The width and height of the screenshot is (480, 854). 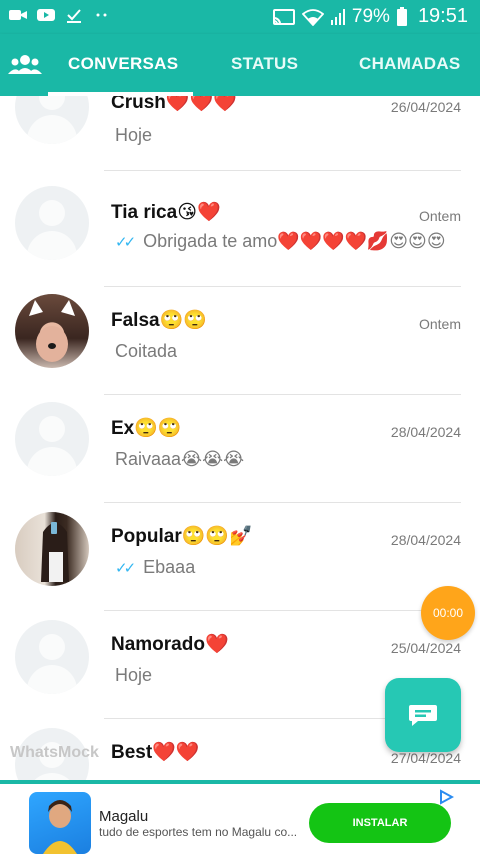 I want to click on download-icon, so click(x=74, y=16).